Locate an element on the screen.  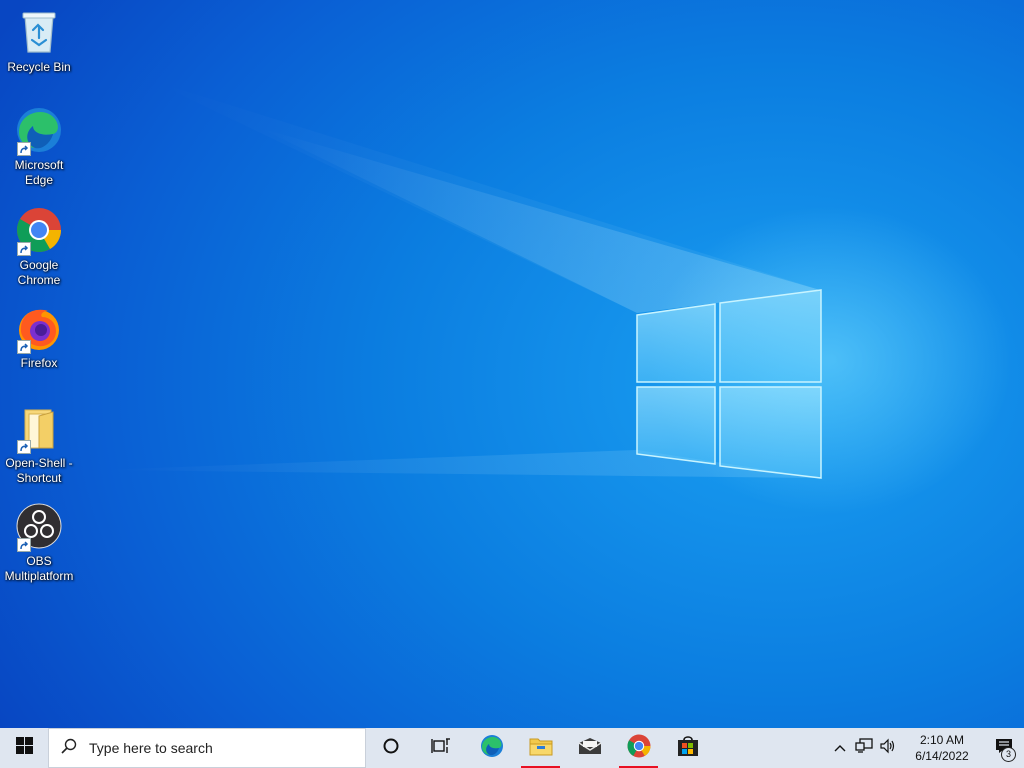
taskbar-file-explorer-button is located at coordinates (540, 748).